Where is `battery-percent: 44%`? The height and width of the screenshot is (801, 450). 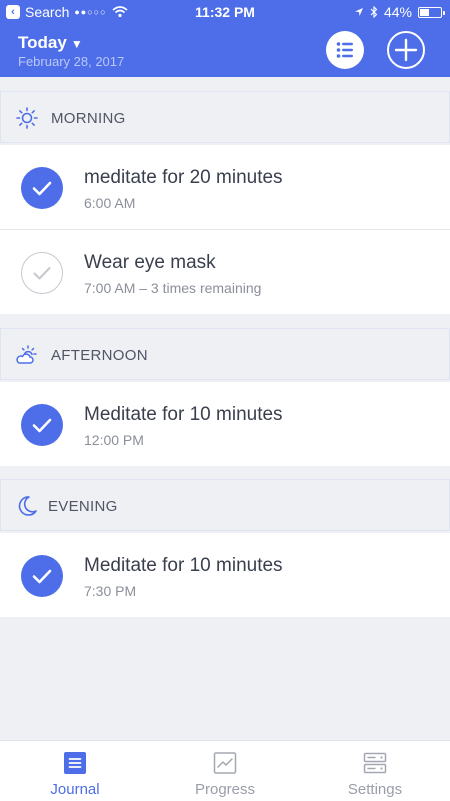
battery-percent: 44% is located at coordinates (397, 12).